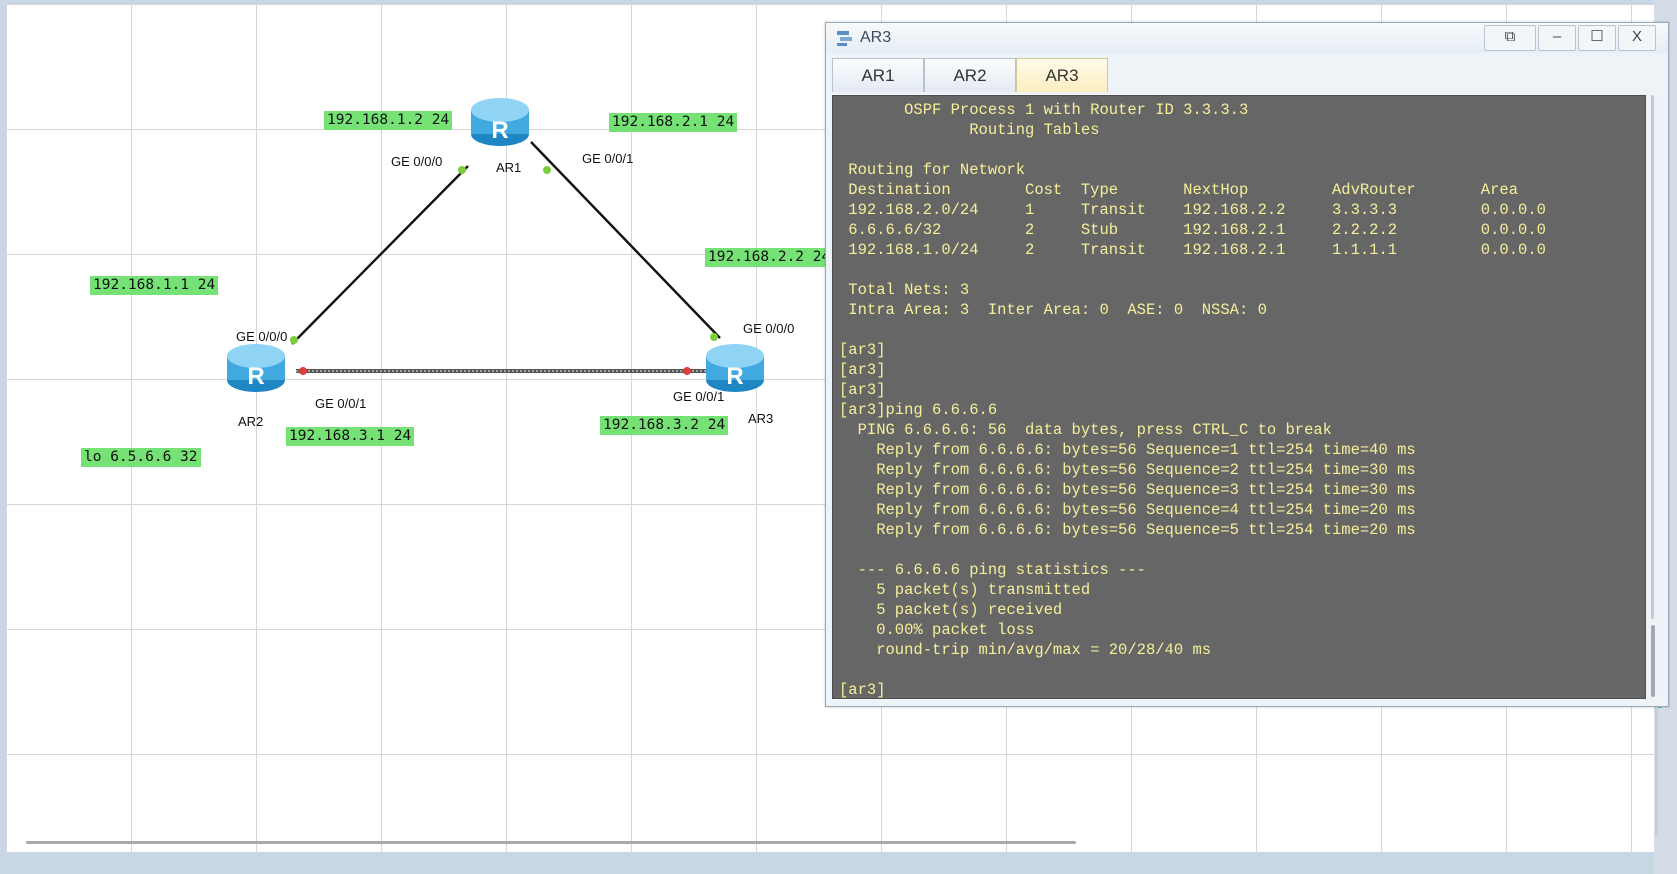 The width and height of the screenshot is (1677, 874). I want to click on tab-ar1: AR1, so click(878, 75).